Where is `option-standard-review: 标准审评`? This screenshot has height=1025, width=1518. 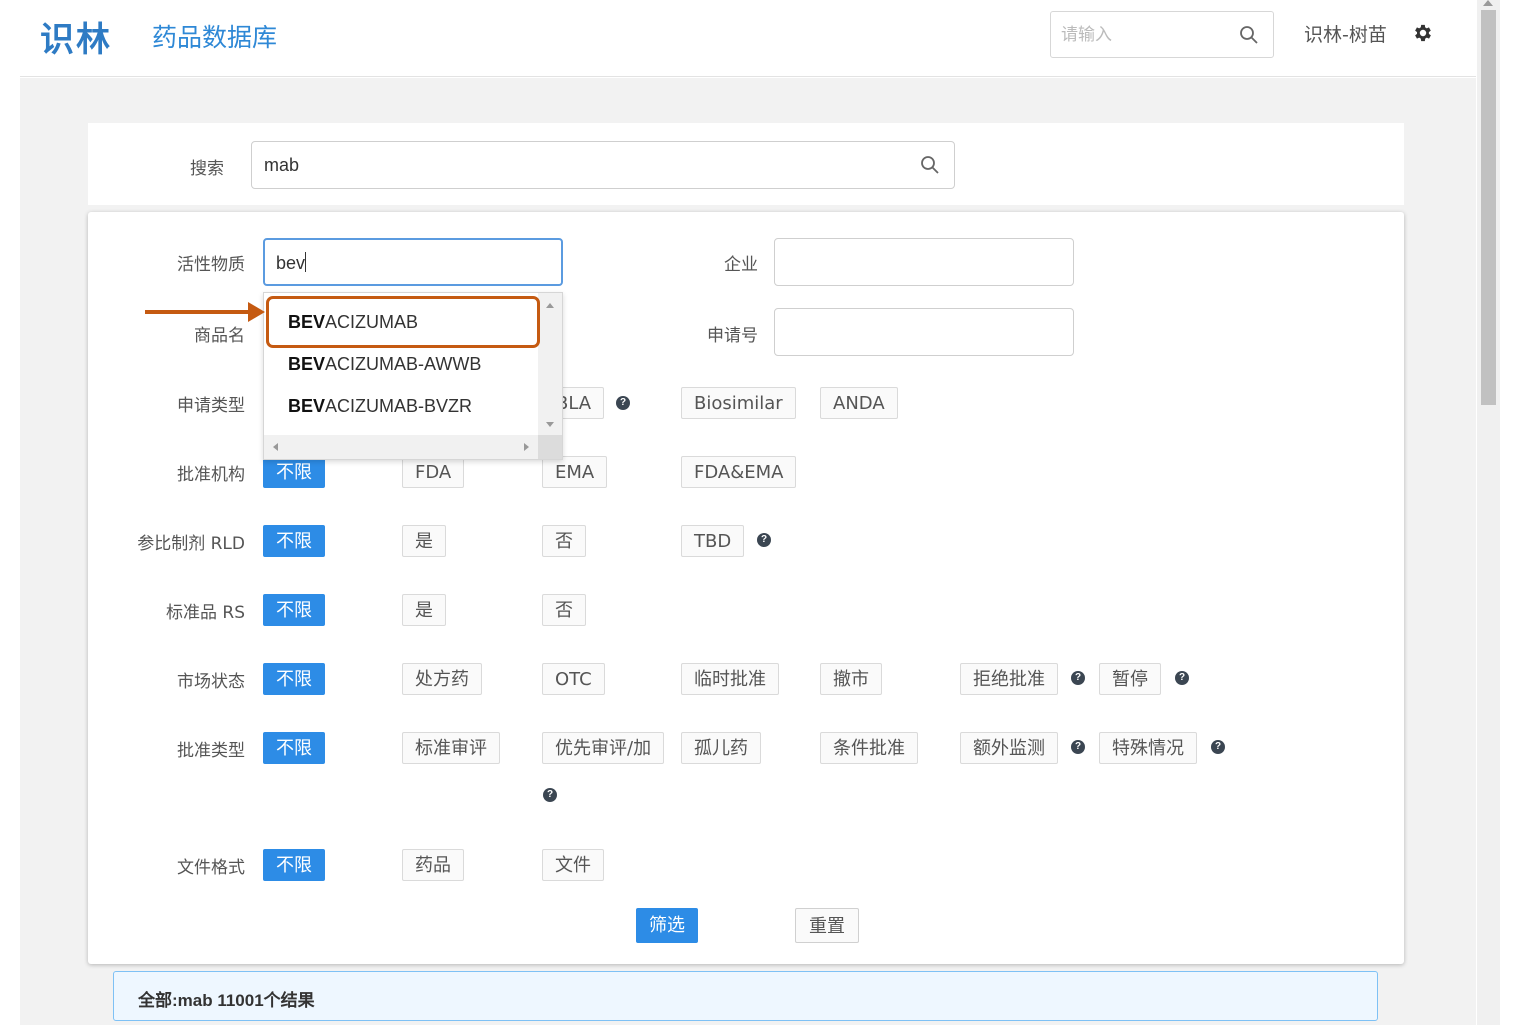
option-standard-review: 标准审评 is located at coordinates (451, 748).